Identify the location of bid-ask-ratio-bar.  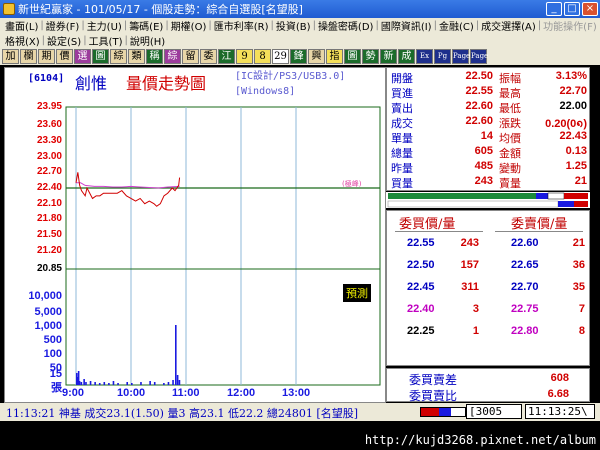
(488, 200).